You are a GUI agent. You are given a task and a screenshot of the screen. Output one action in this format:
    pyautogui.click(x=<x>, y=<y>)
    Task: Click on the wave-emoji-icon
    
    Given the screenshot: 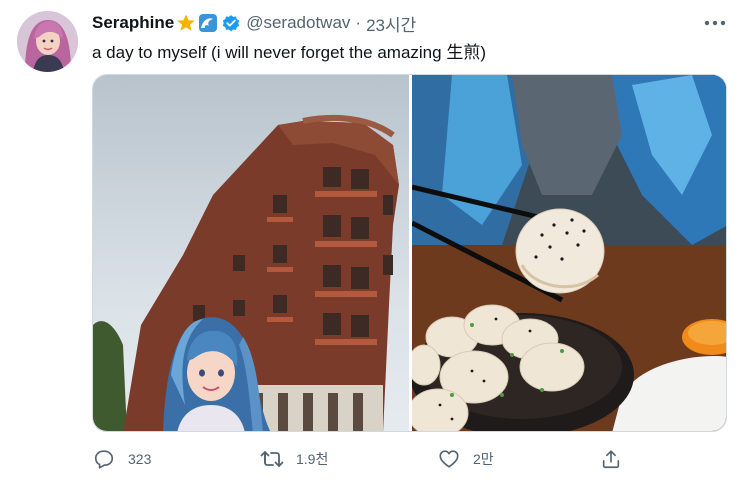 What is the action you would take?
    pyautogui.click(x=208, y=23)
    